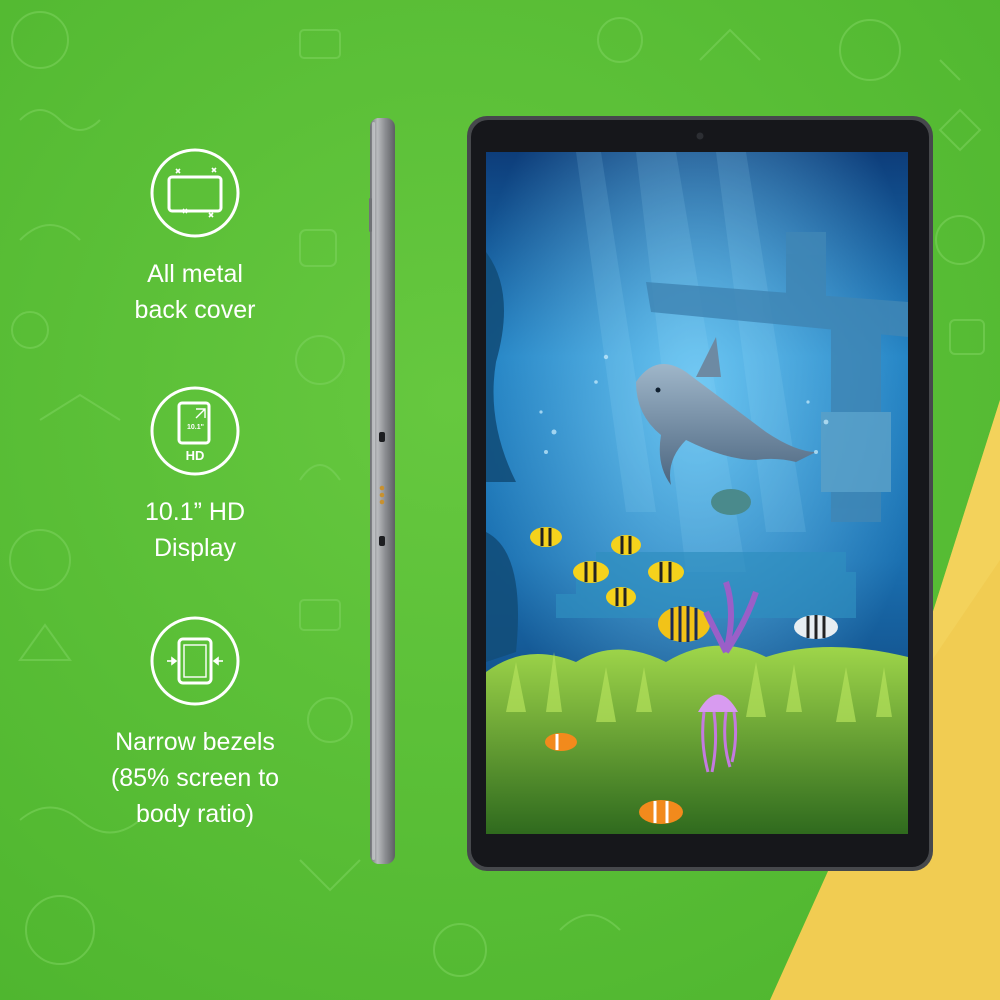 The height and width of the screenshot is (1000, 1000). I want to click on metal-back-cover-icon, so click(195, 193).